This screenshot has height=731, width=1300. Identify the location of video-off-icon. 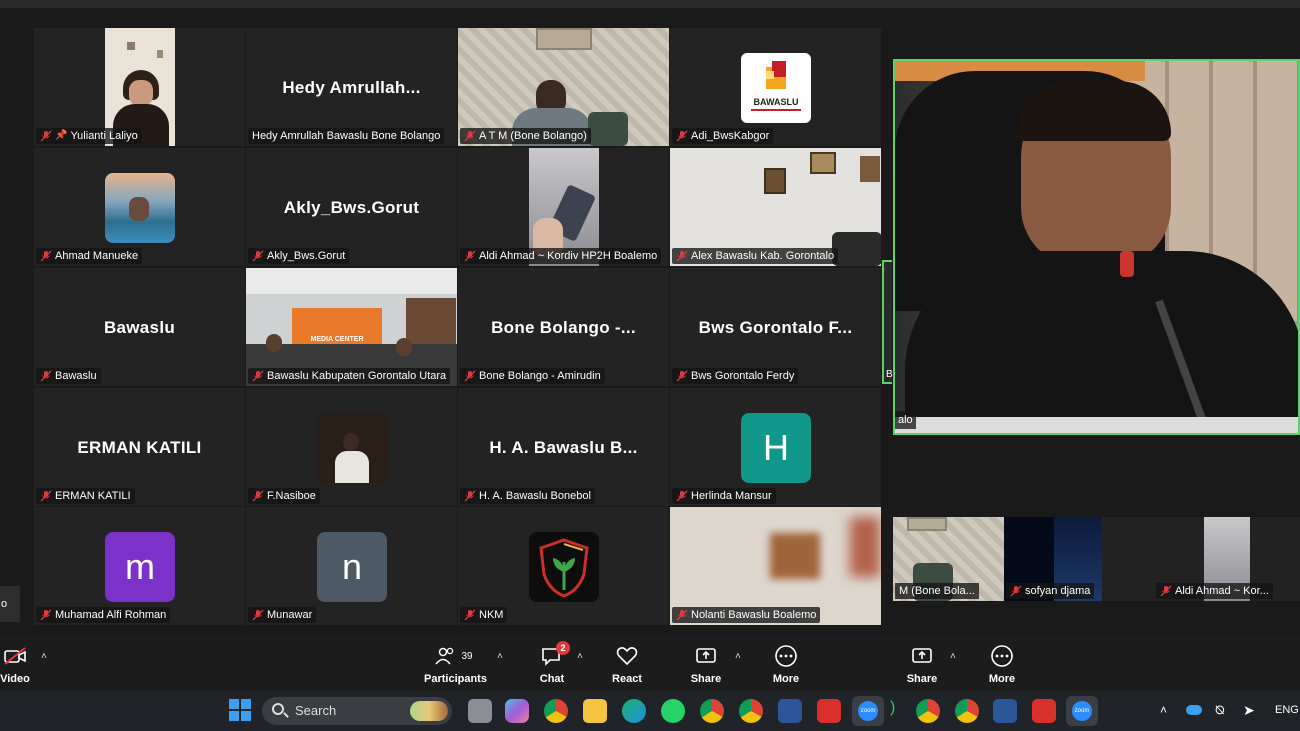
(15, 656).